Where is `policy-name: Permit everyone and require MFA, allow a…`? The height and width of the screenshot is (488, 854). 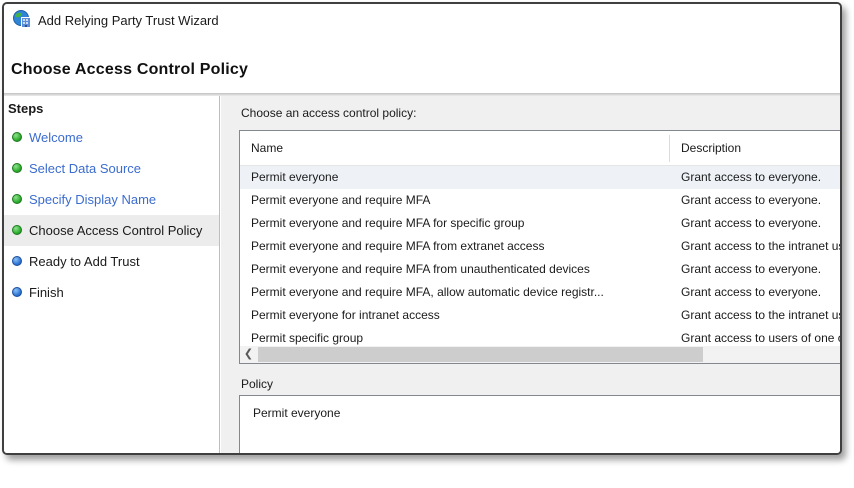 policy-name: Permit everyone and require MFA, allow a… is located at coordinates (427, 292).